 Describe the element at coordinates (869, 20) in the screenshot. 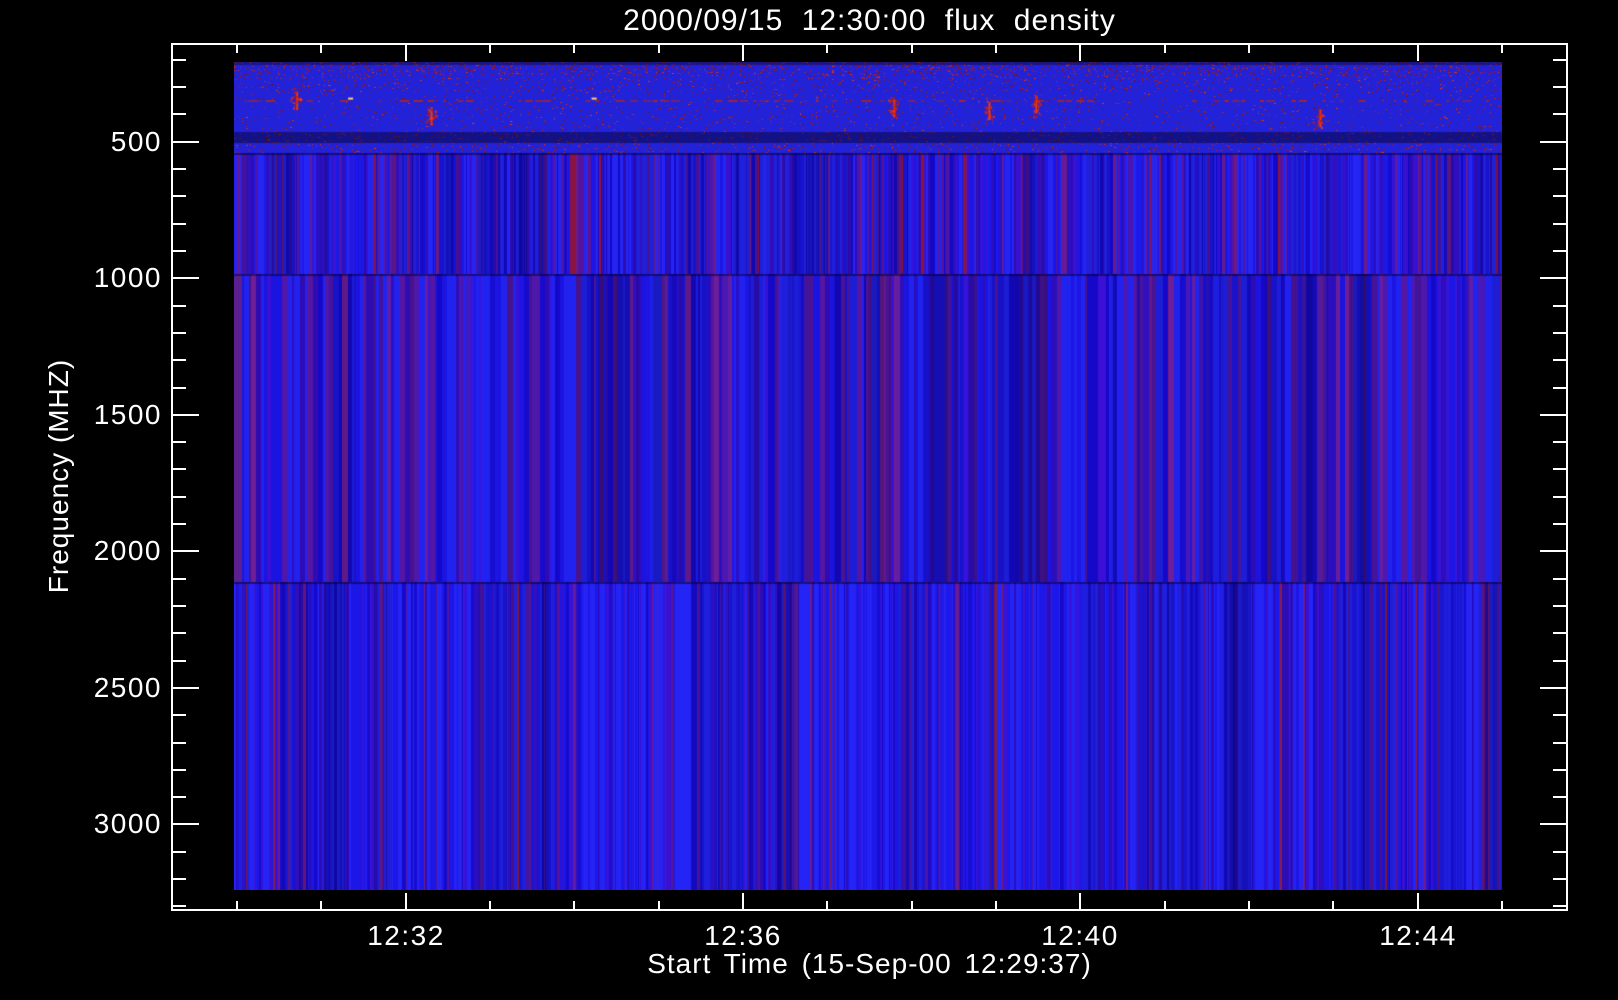

I see `plot-title: 2000/09/15 12:30:00 flux density` at that location.